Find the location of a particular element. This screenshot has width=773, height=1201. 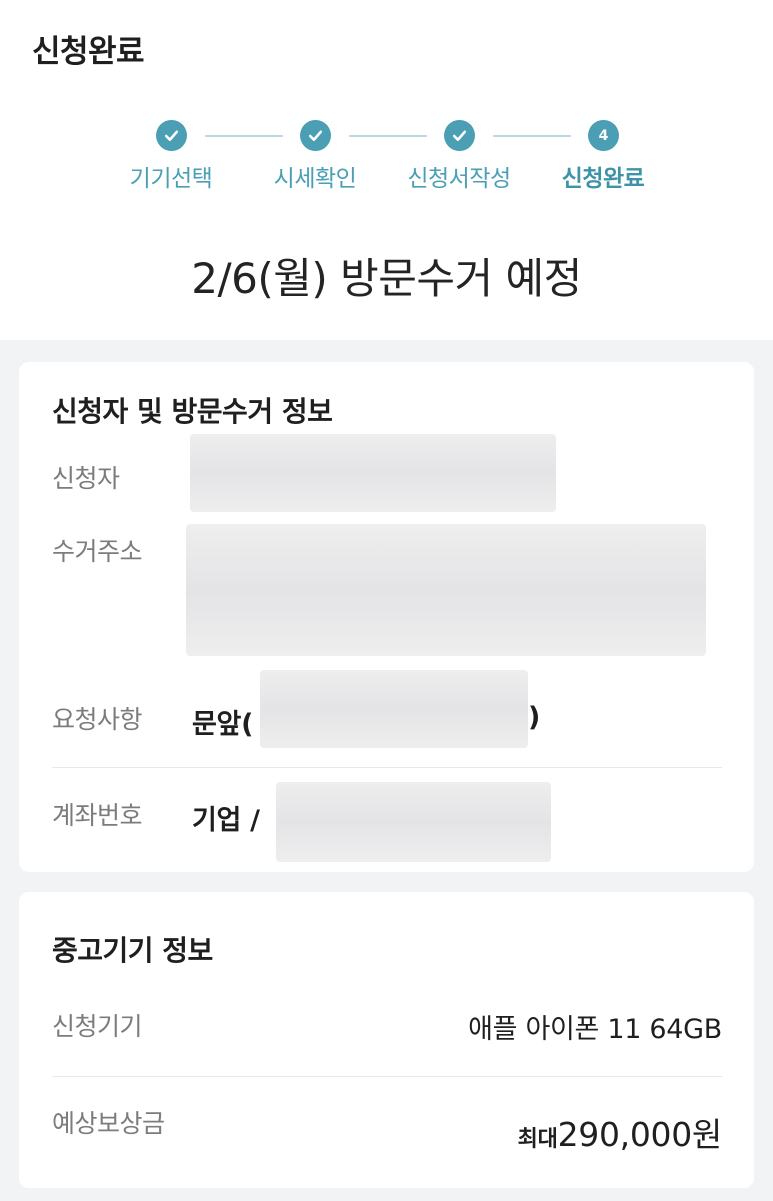

price-value-group: 최대 290,000원 is located at coordinates (620, 1132).